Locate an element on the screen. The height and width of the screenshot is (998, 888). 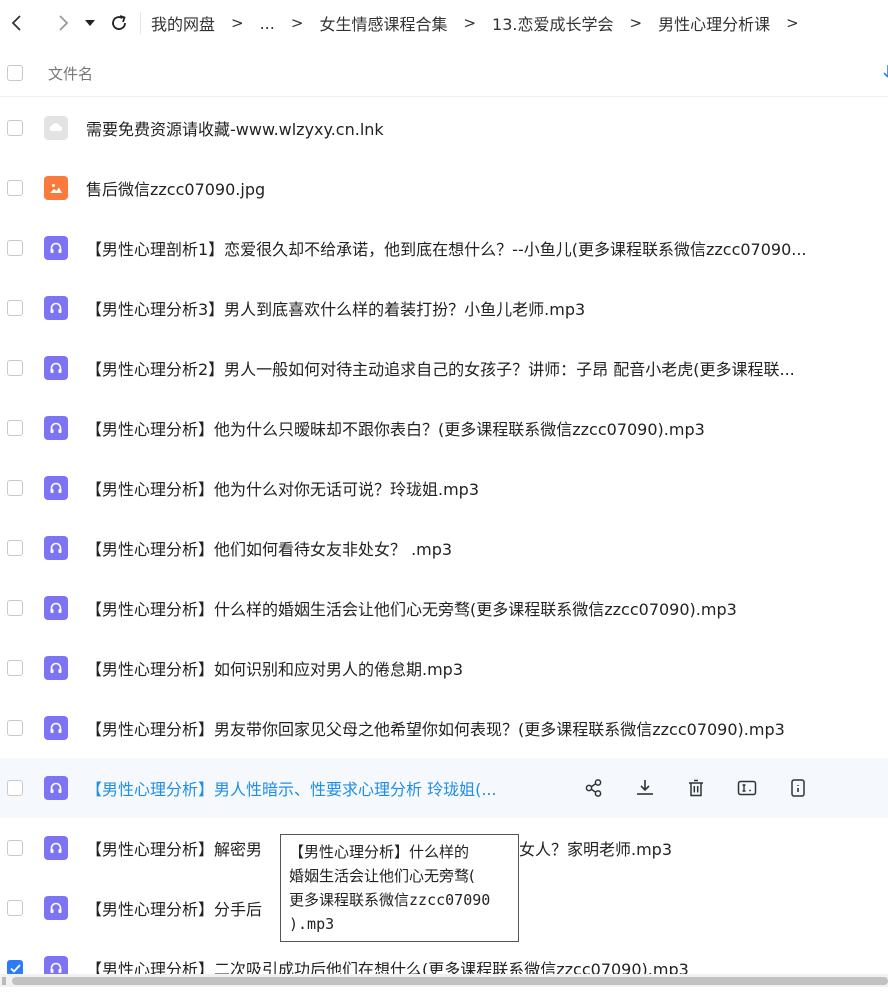
file-name: 【男性心理分析】如何识别和应对男人的倦怠期.mp3 is located at coordinates (274, 668).